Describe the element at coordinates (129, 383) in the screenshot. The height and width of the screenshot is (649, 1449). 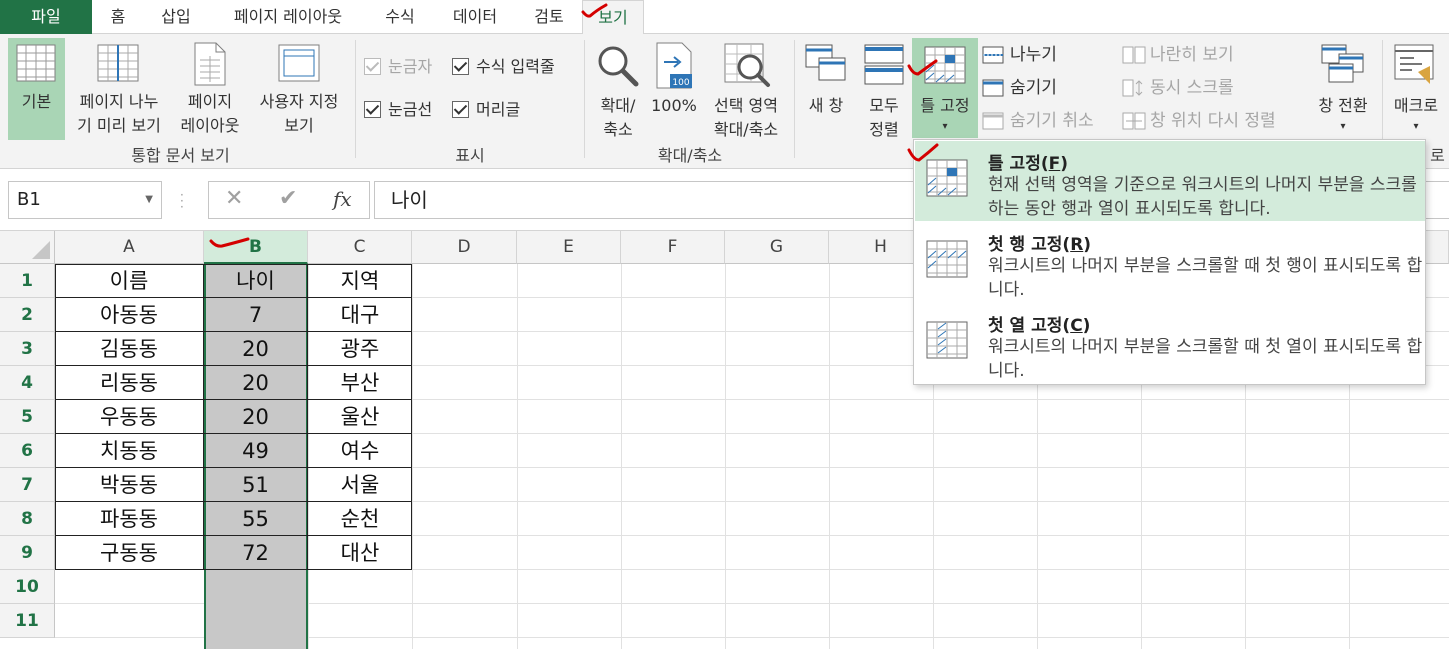
I see `cell-a4: 리동동` at that location.